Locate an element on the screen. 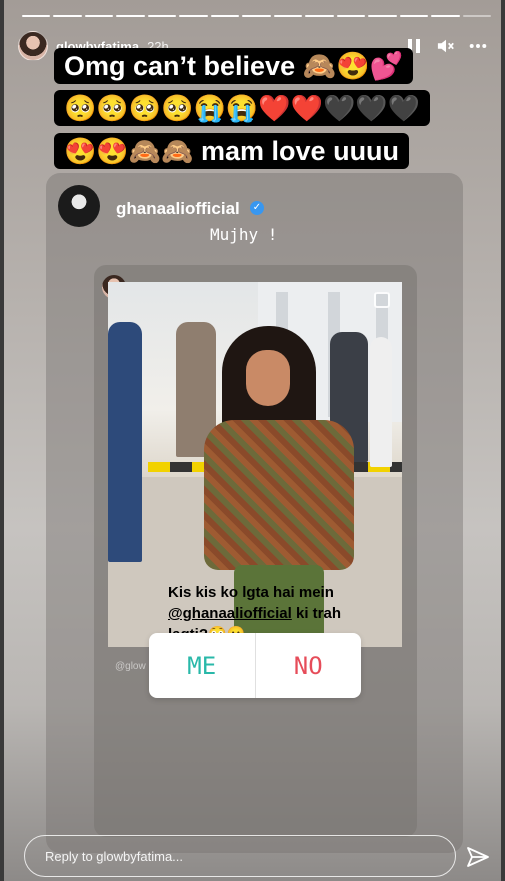 This screenshot has height=881, width=505. verified-badge-icon: ✓ is located at coordinates (257, 208).